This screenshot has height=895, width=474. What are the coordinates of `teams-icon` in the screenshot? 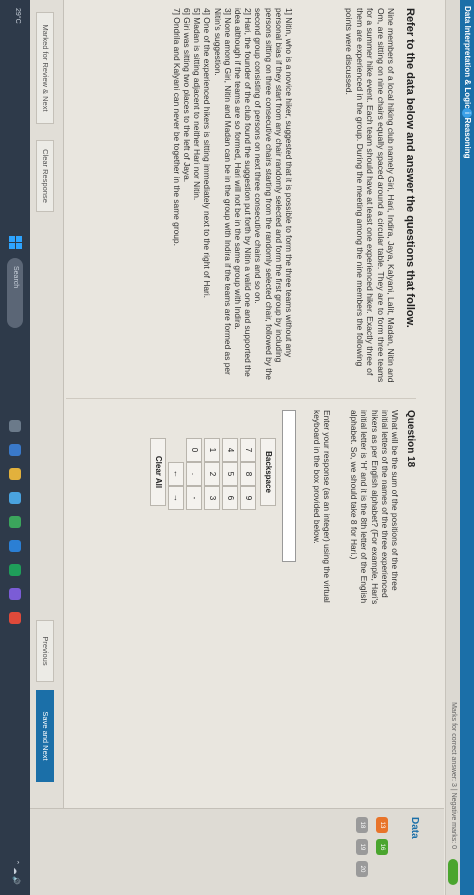 It's located at (15, 594).